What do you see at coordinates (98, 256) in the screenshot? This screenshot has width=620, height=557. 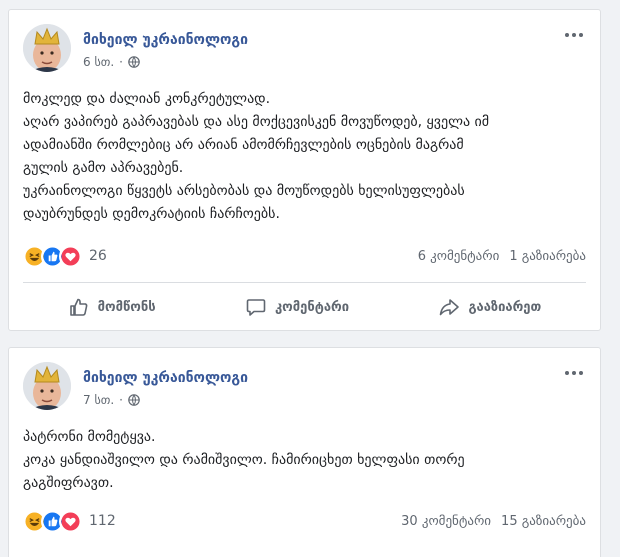 I see `reaction-count: 26` at bounding box center [98, 256].